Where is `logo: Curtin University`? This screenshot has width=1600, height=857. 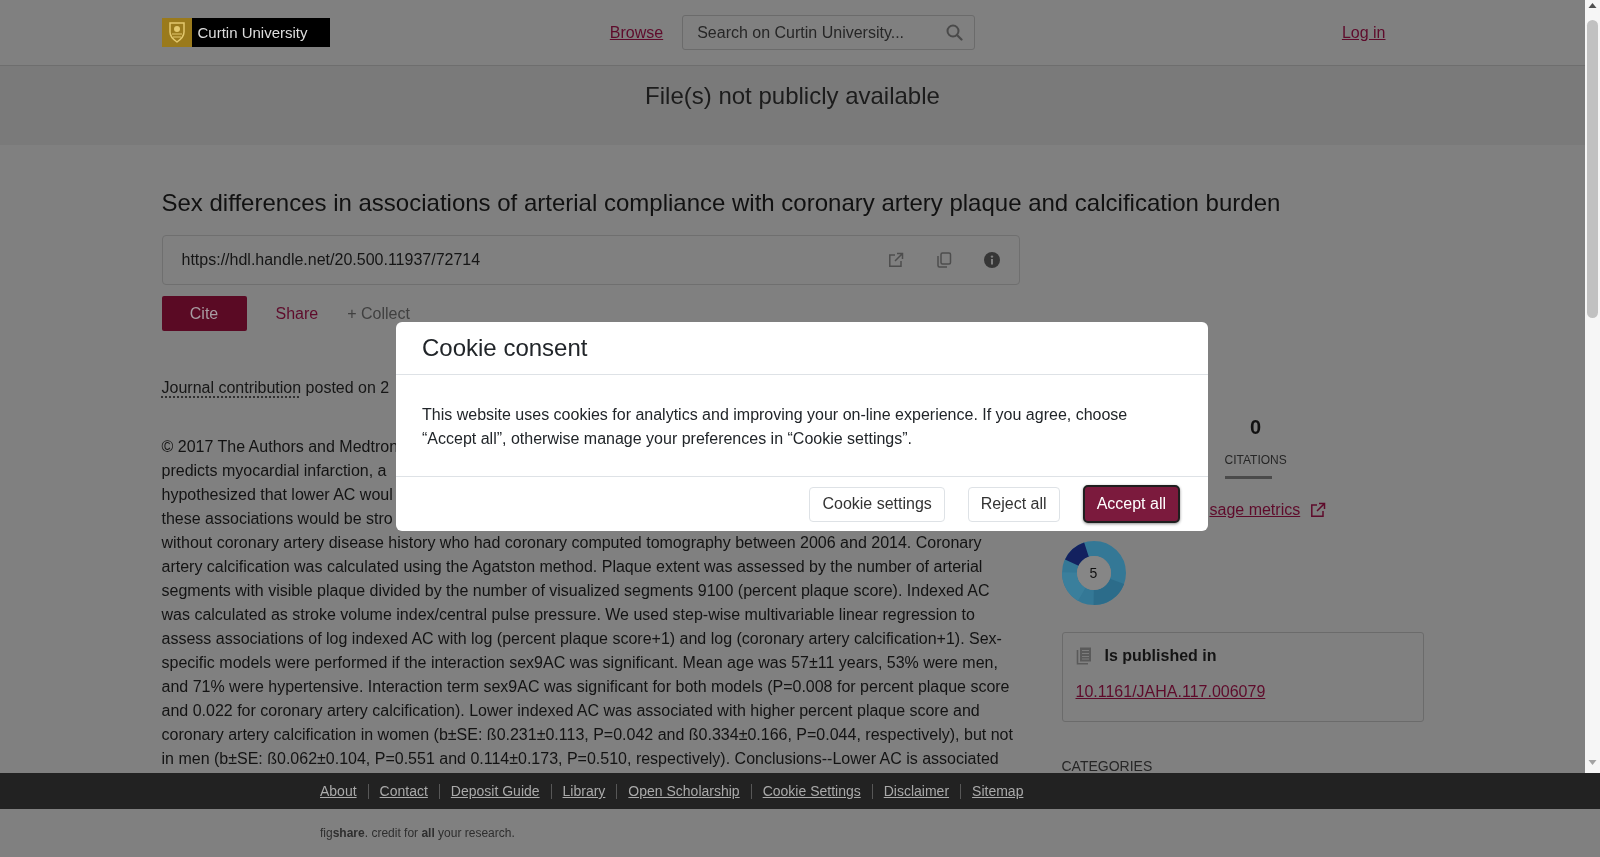 logo: Curtin University is located at coordinates (245, 32).